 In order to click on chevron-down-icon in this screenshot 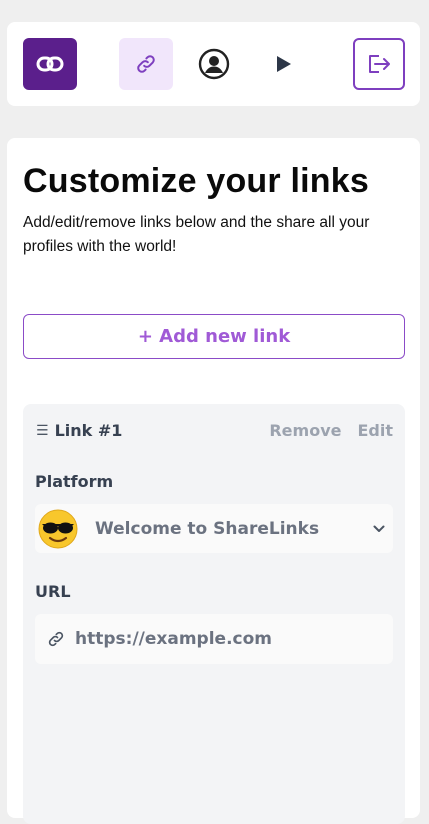, I will do `click(379, 529)`.